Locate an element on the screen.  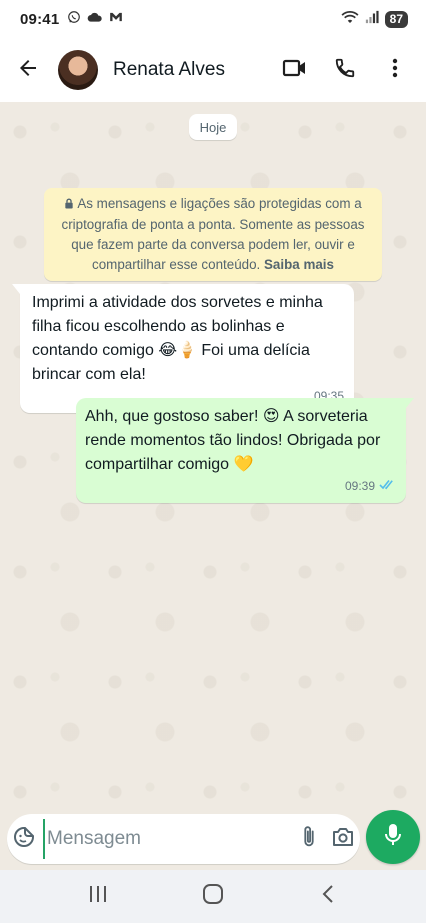
status-time: 09:41 is located at coordinates (40, 19).